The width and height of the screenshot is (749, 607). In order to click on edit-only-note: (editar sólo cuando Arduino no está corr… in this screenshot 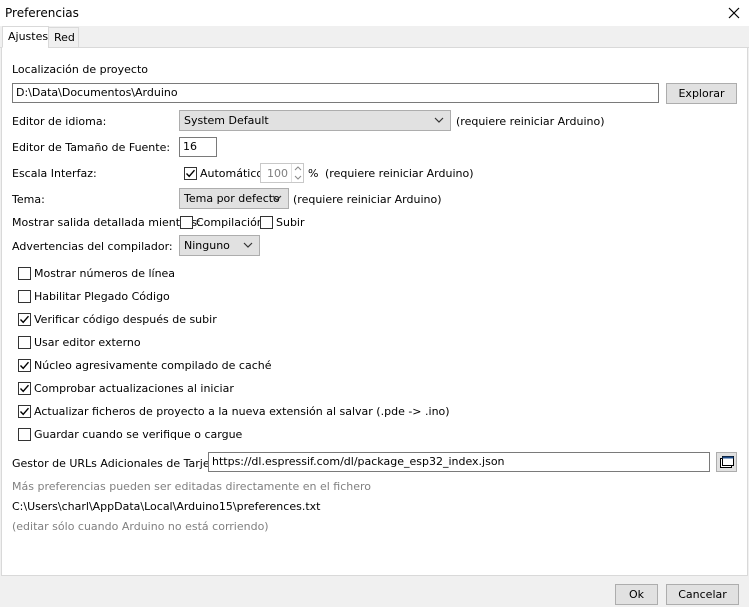, I will do `click(140, 526)`.